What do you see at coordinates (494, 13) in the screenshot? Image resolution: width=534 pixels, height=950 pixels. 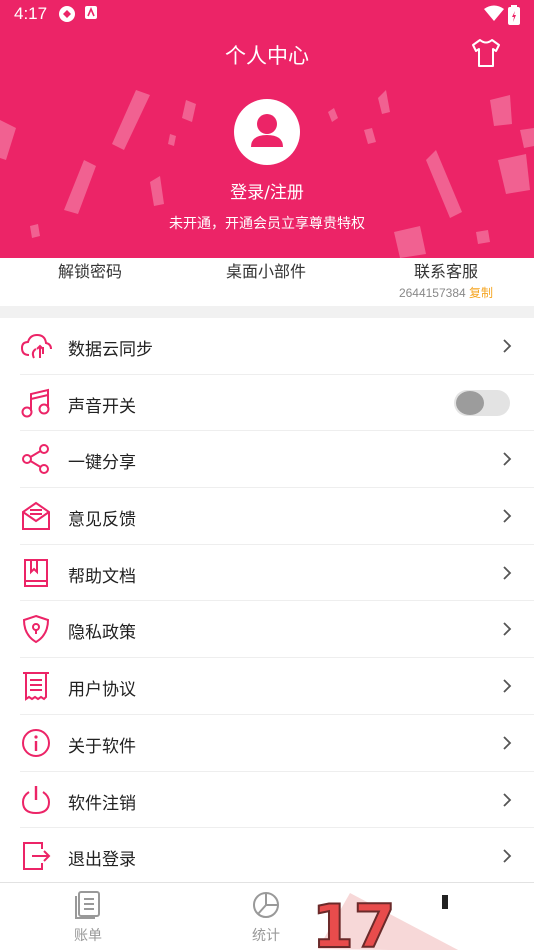 I see `wifi-icon` at bounding box center [494, 13].